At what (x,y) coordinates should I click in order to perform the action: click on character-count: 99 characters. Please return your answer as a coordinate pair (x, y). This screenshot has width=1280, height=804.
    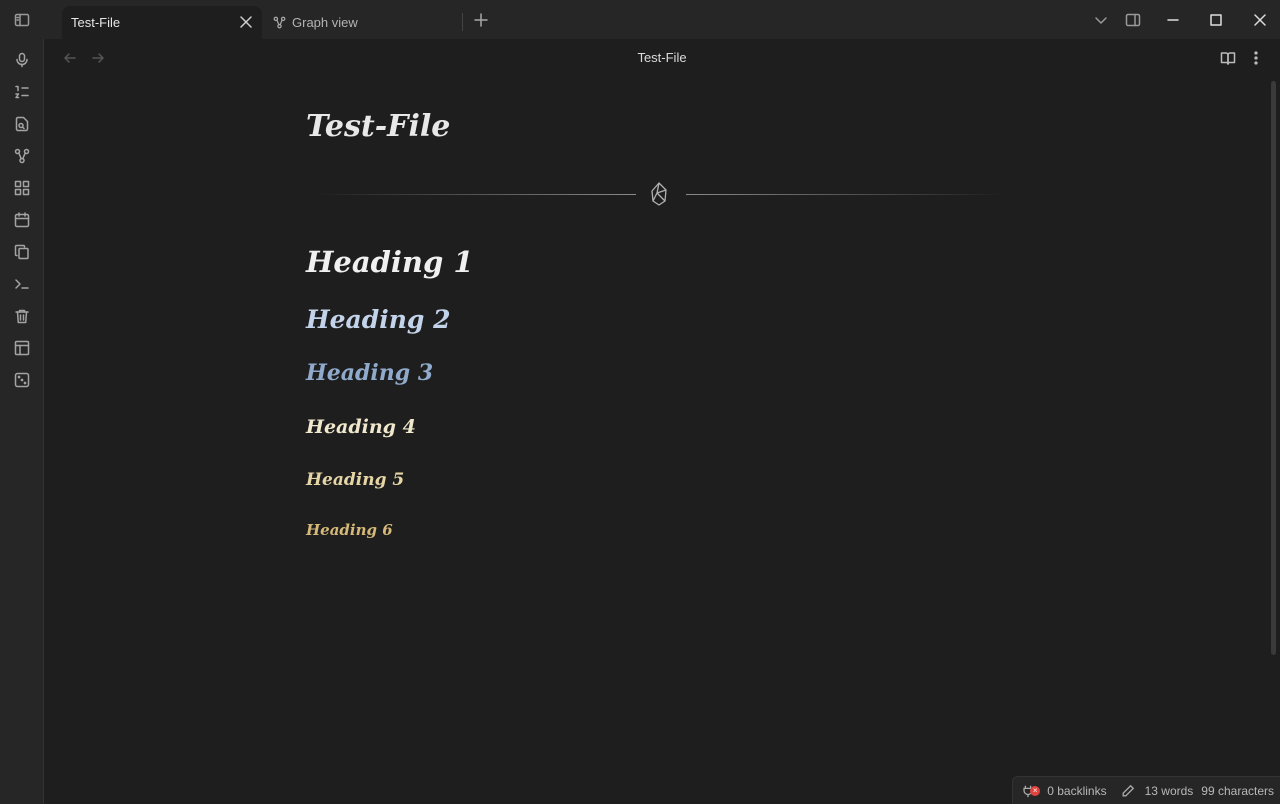
    Looking at the image, I should click on (1237, 790).